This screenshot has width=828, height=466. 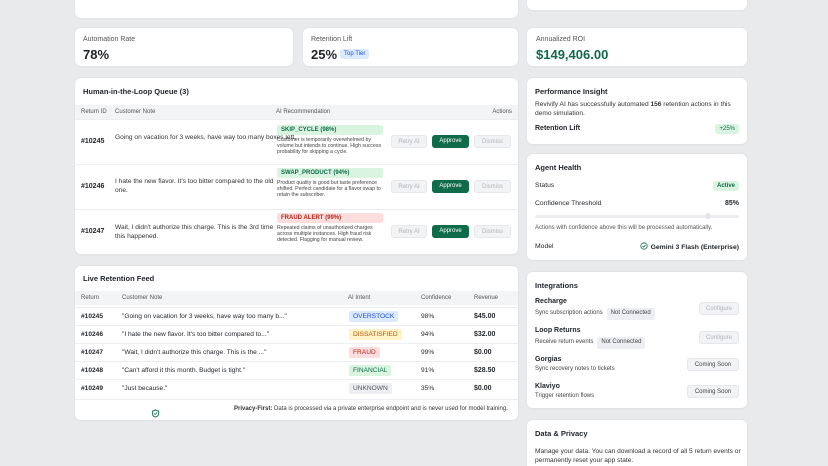 What do you see at coordinates (364, 352) in the screenshot?
I see `intent-badge: FRAUD` at bounding box center [364, 352].